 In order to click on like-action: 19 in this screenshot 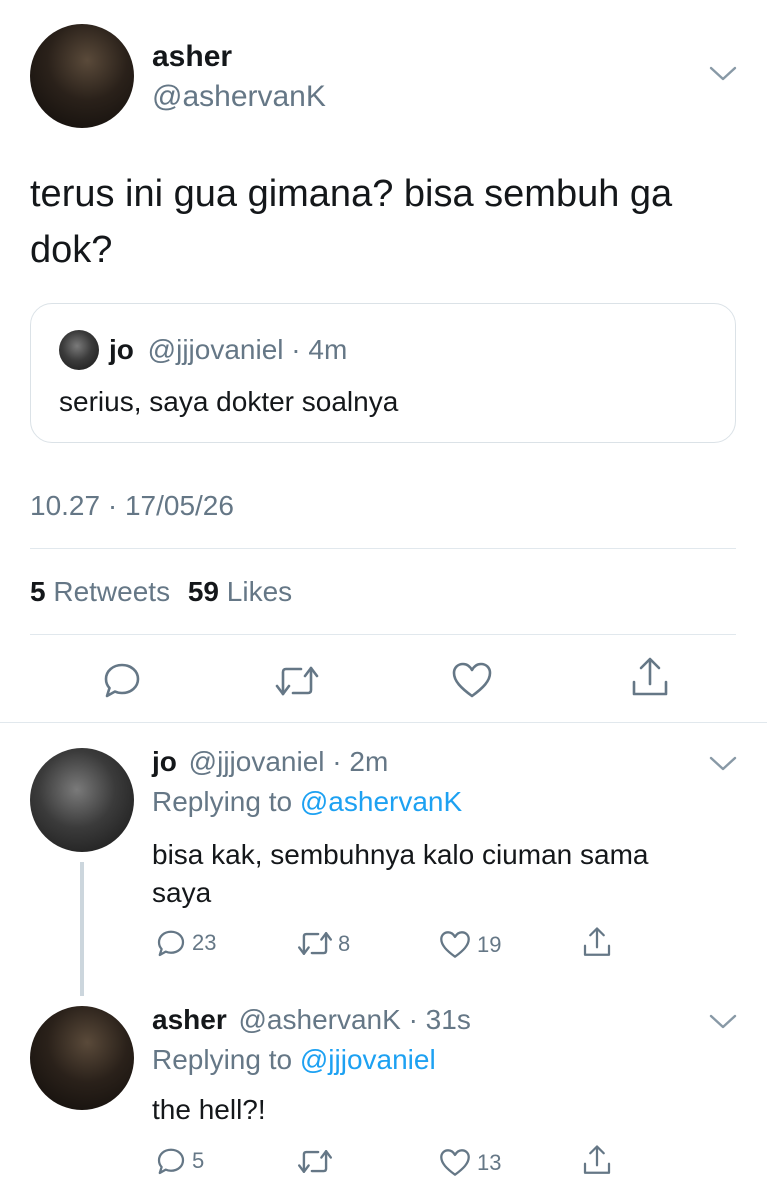, I will do `click(470, 944)`.